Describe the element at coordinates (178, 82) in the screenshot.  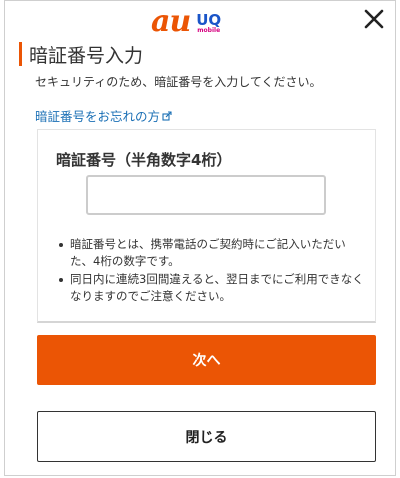
I see `page-description: セキュリティのため、暗証番号を入力してください。` at that location.